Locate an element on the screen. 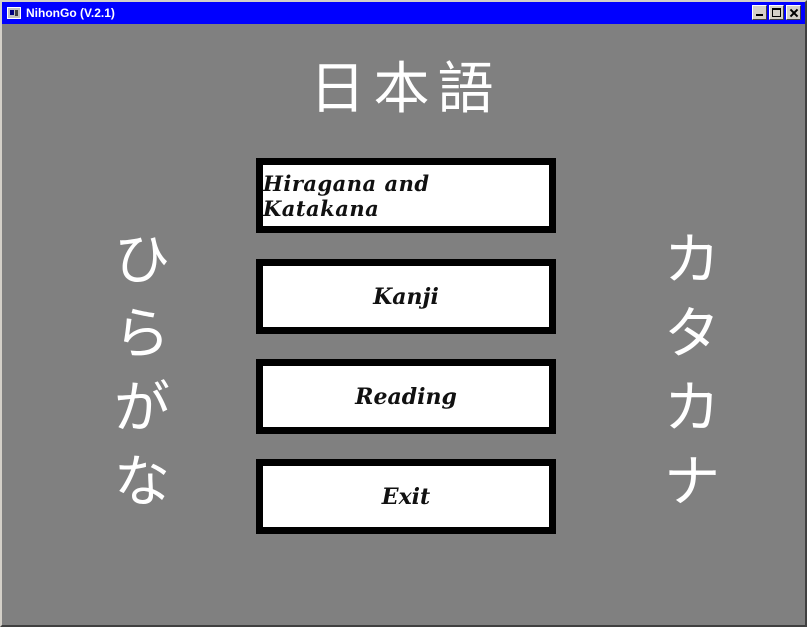 The width and height of the screenshot is (807, 627). hiragana-katakana-button-label: Hiragana and Katakana is located at coordinates (346, 195).